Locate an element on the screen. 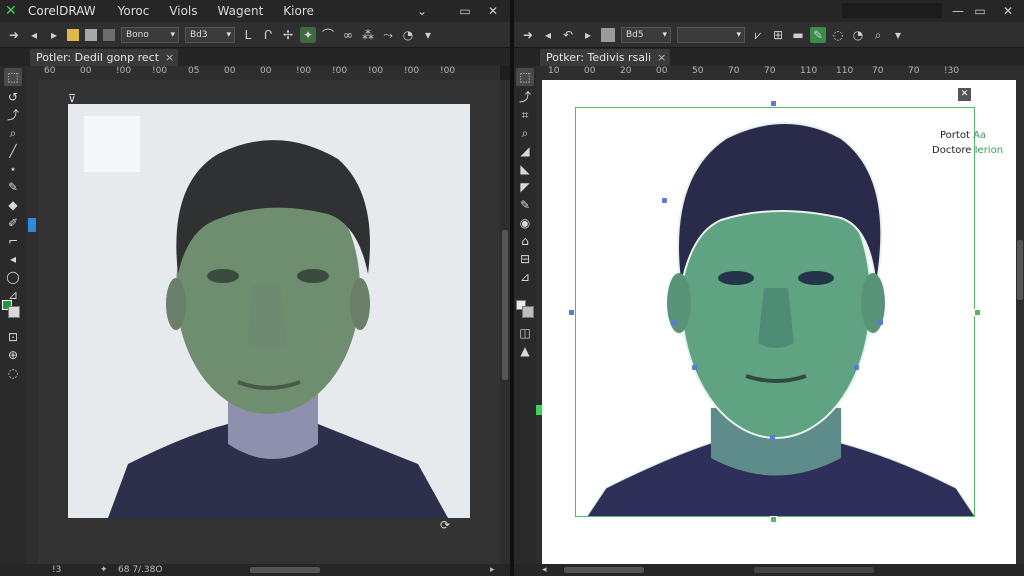 The height and width of the screenshot is (576, 1024). bezier-tool-icon: ⋆ is located at coordinates (13, 169).